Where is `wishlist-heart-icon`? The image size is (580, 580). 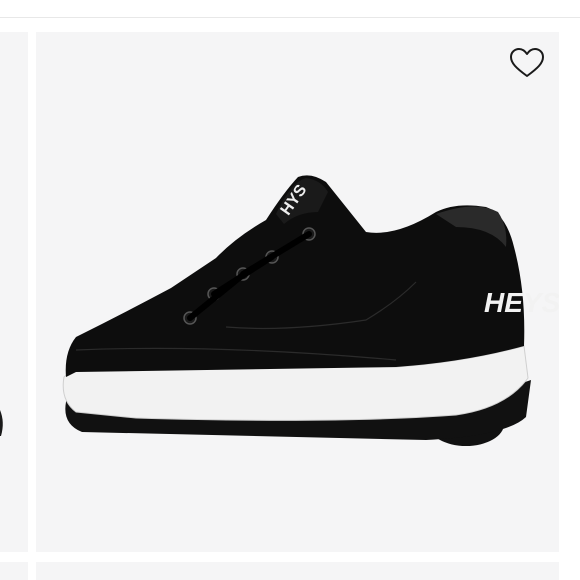 wishlist-heart-icon is located at coordinates (527, 63).